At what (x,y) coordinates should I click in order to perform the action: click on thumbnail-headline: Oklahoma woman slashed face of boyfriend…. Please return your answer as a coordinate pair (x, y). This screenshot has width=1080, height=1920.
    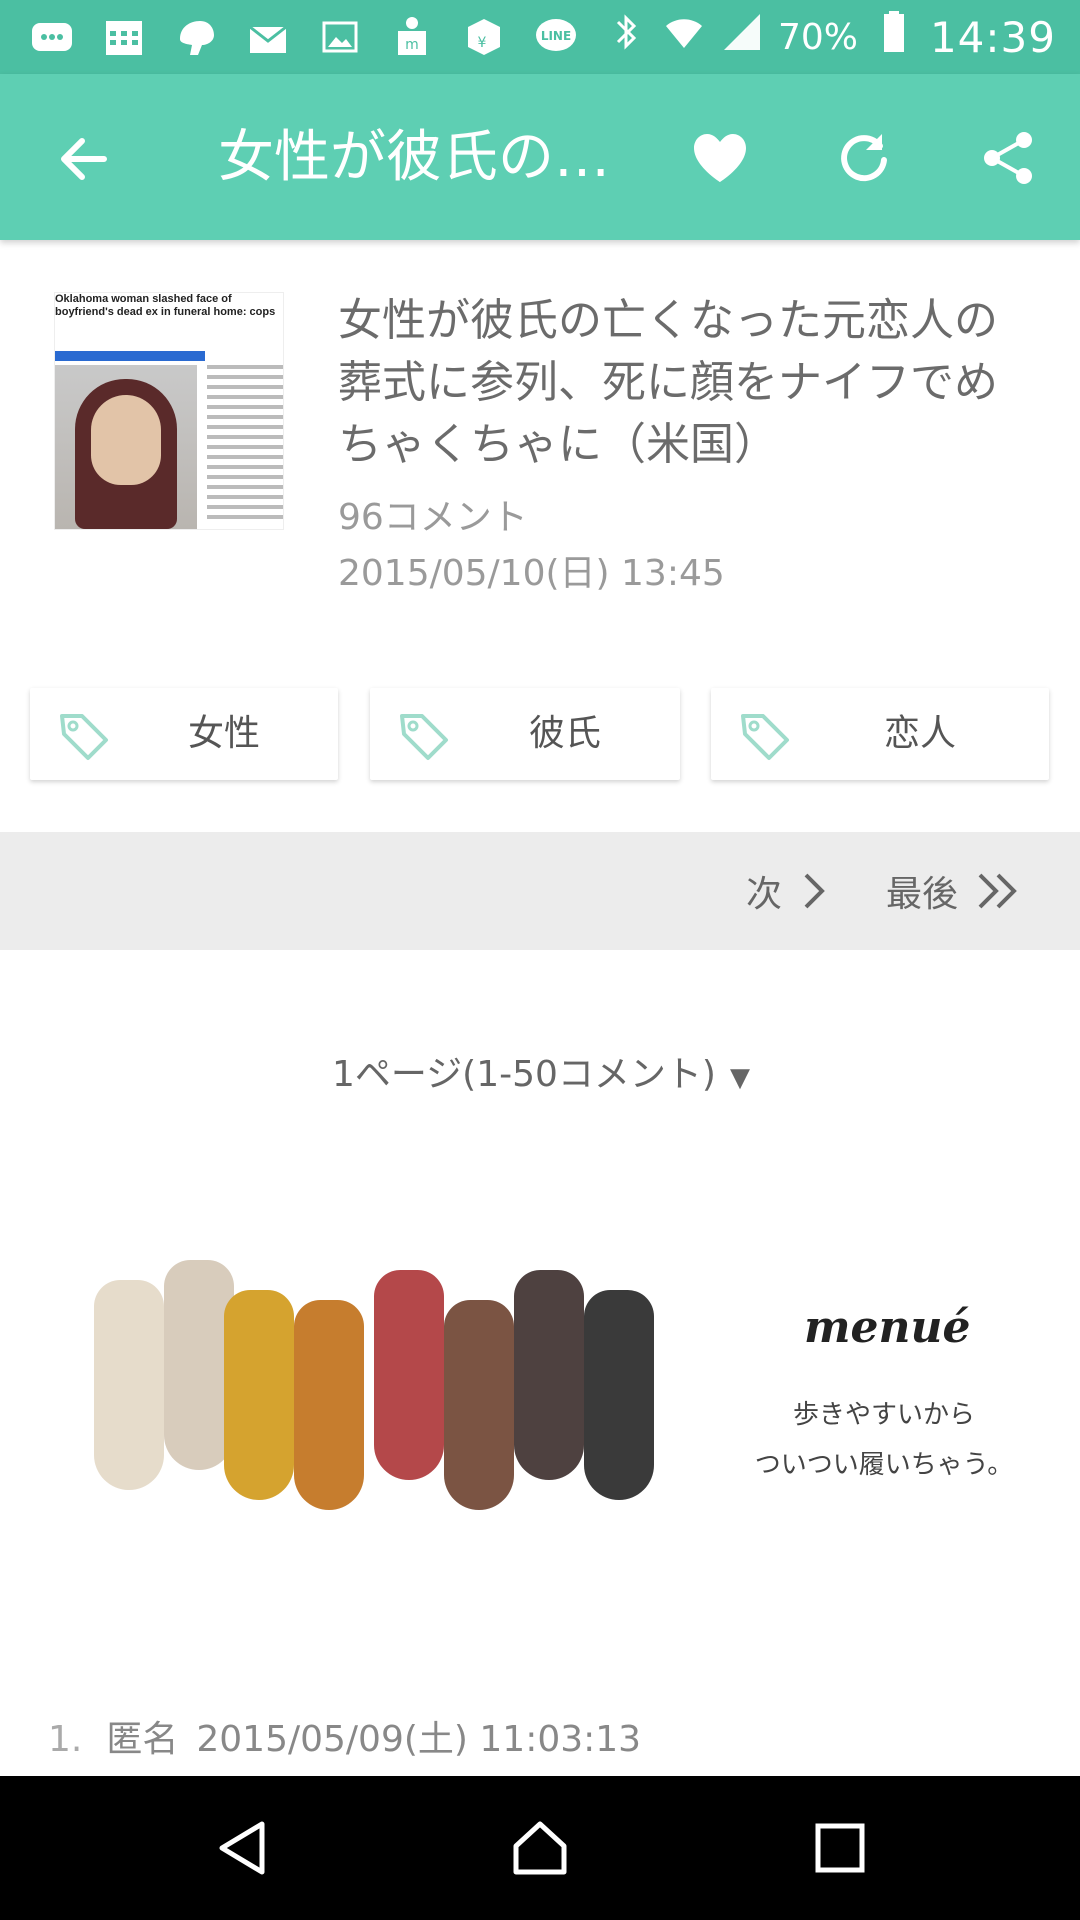
    Looking at the image, I should click on (165, 305).